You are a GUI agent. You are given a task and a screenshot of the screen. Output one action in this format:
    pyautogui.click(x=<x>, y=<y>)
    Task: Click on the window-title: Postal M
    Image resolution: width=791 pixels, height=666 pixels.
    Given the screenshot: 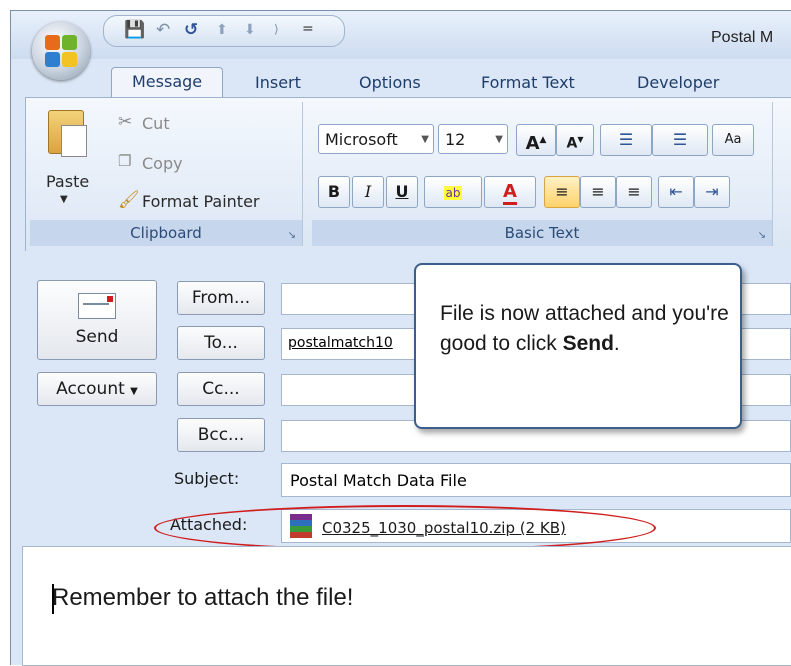 What is the action you would take?
    pyautogui.click(x=742, y=37)
    